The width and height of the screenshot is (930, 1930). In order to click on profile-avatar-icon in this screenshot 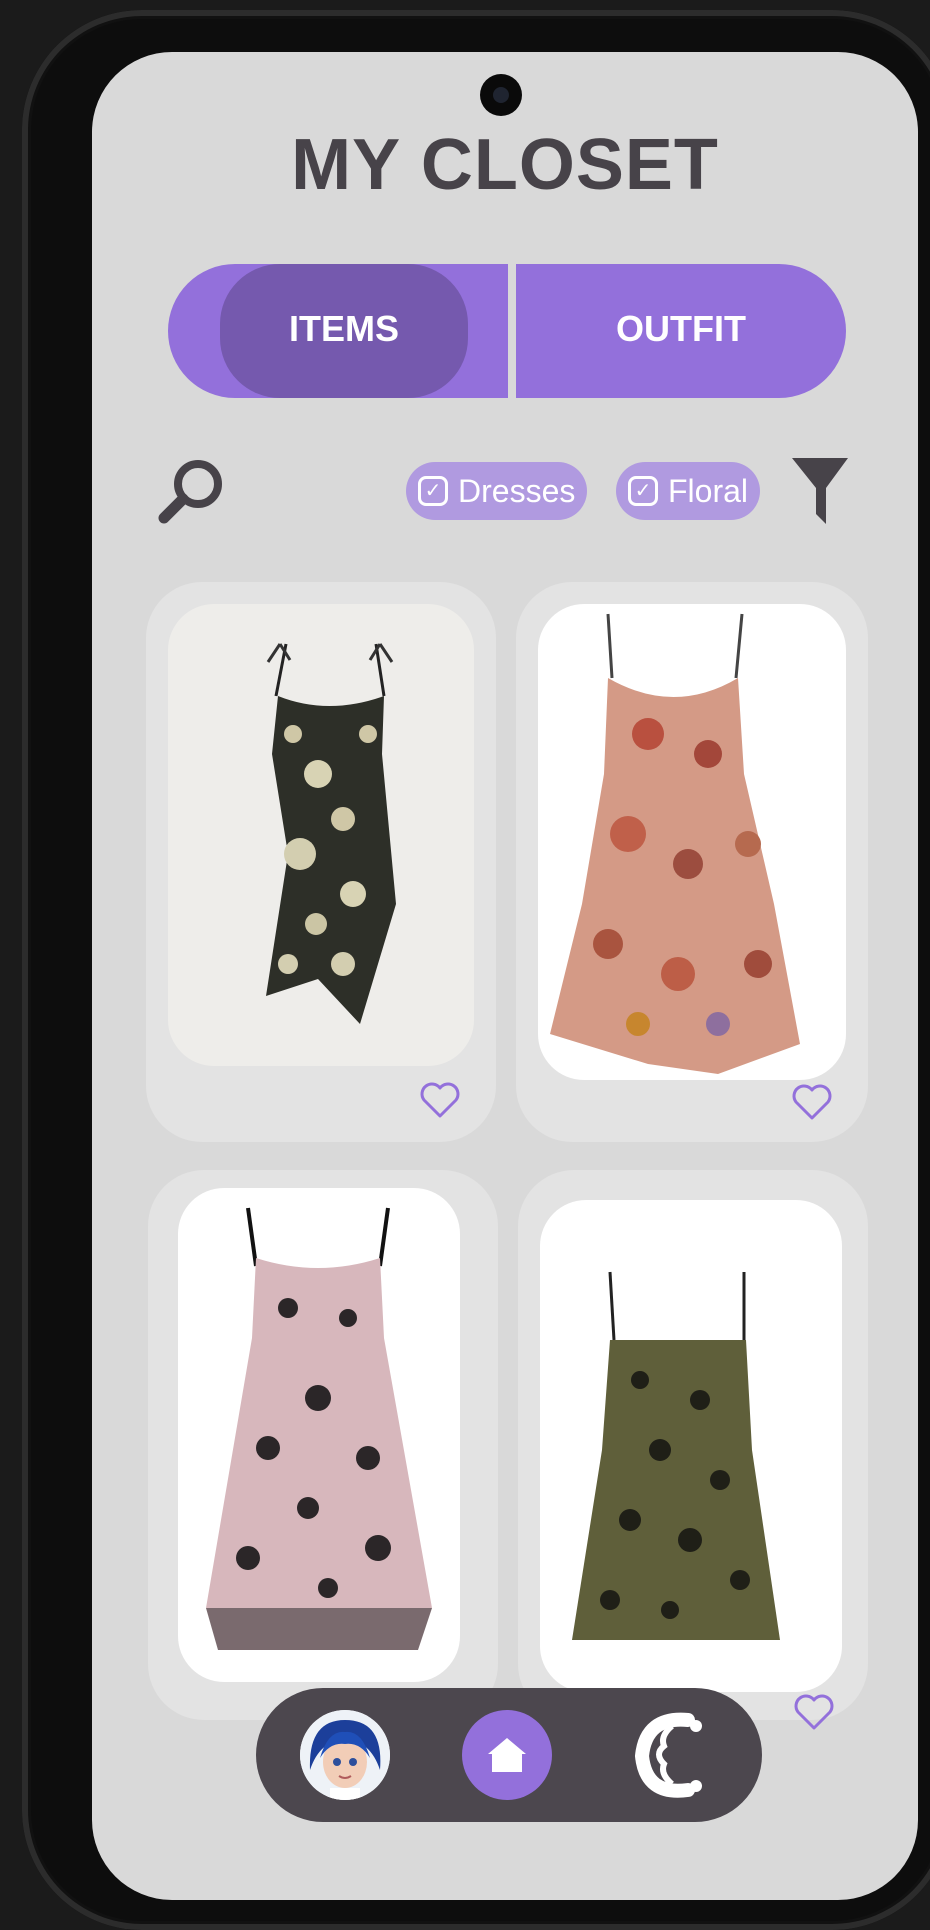, I will do `click(345, 1755)`.